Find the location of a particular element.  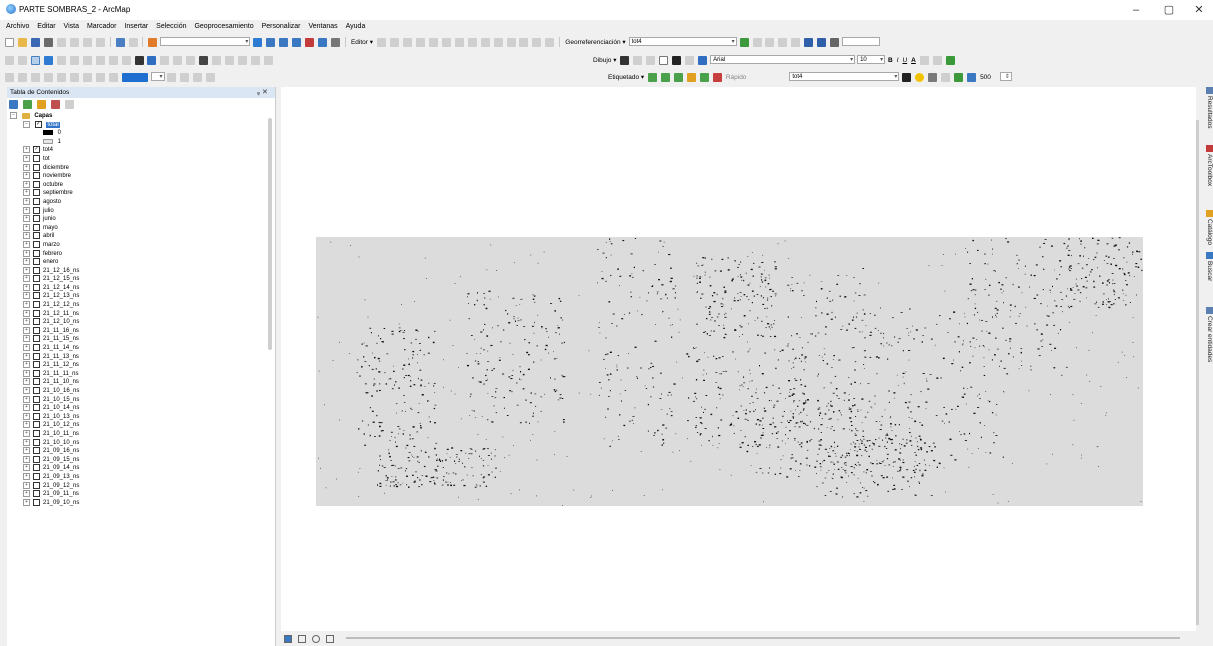

fixed-zoom-in-icon is located at coordinates (61, 60).